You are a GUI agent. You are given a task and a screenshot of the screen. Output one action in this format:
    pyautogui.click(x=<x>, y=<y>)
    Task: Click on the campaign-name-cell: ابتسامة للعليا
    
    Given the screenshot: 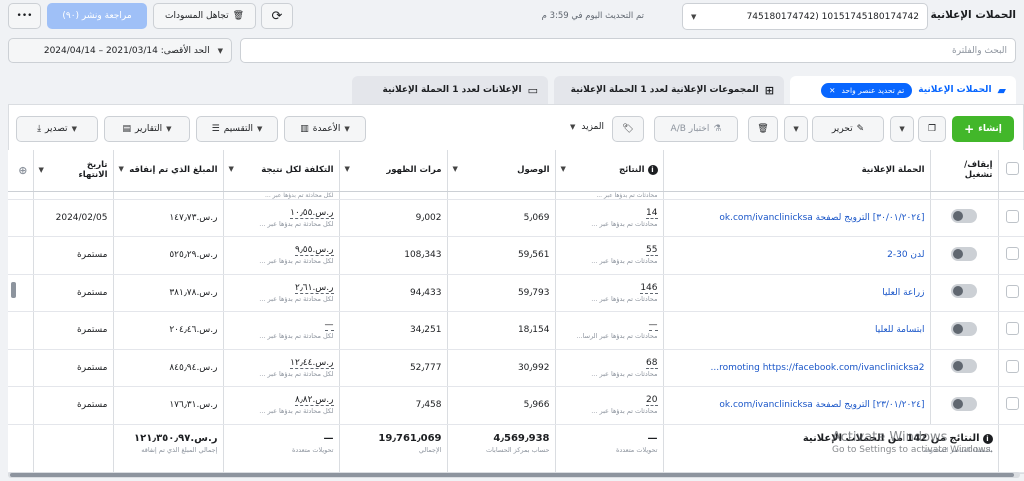 What is the action you would take?
    pyautogui.click(x=797, y=330)
    